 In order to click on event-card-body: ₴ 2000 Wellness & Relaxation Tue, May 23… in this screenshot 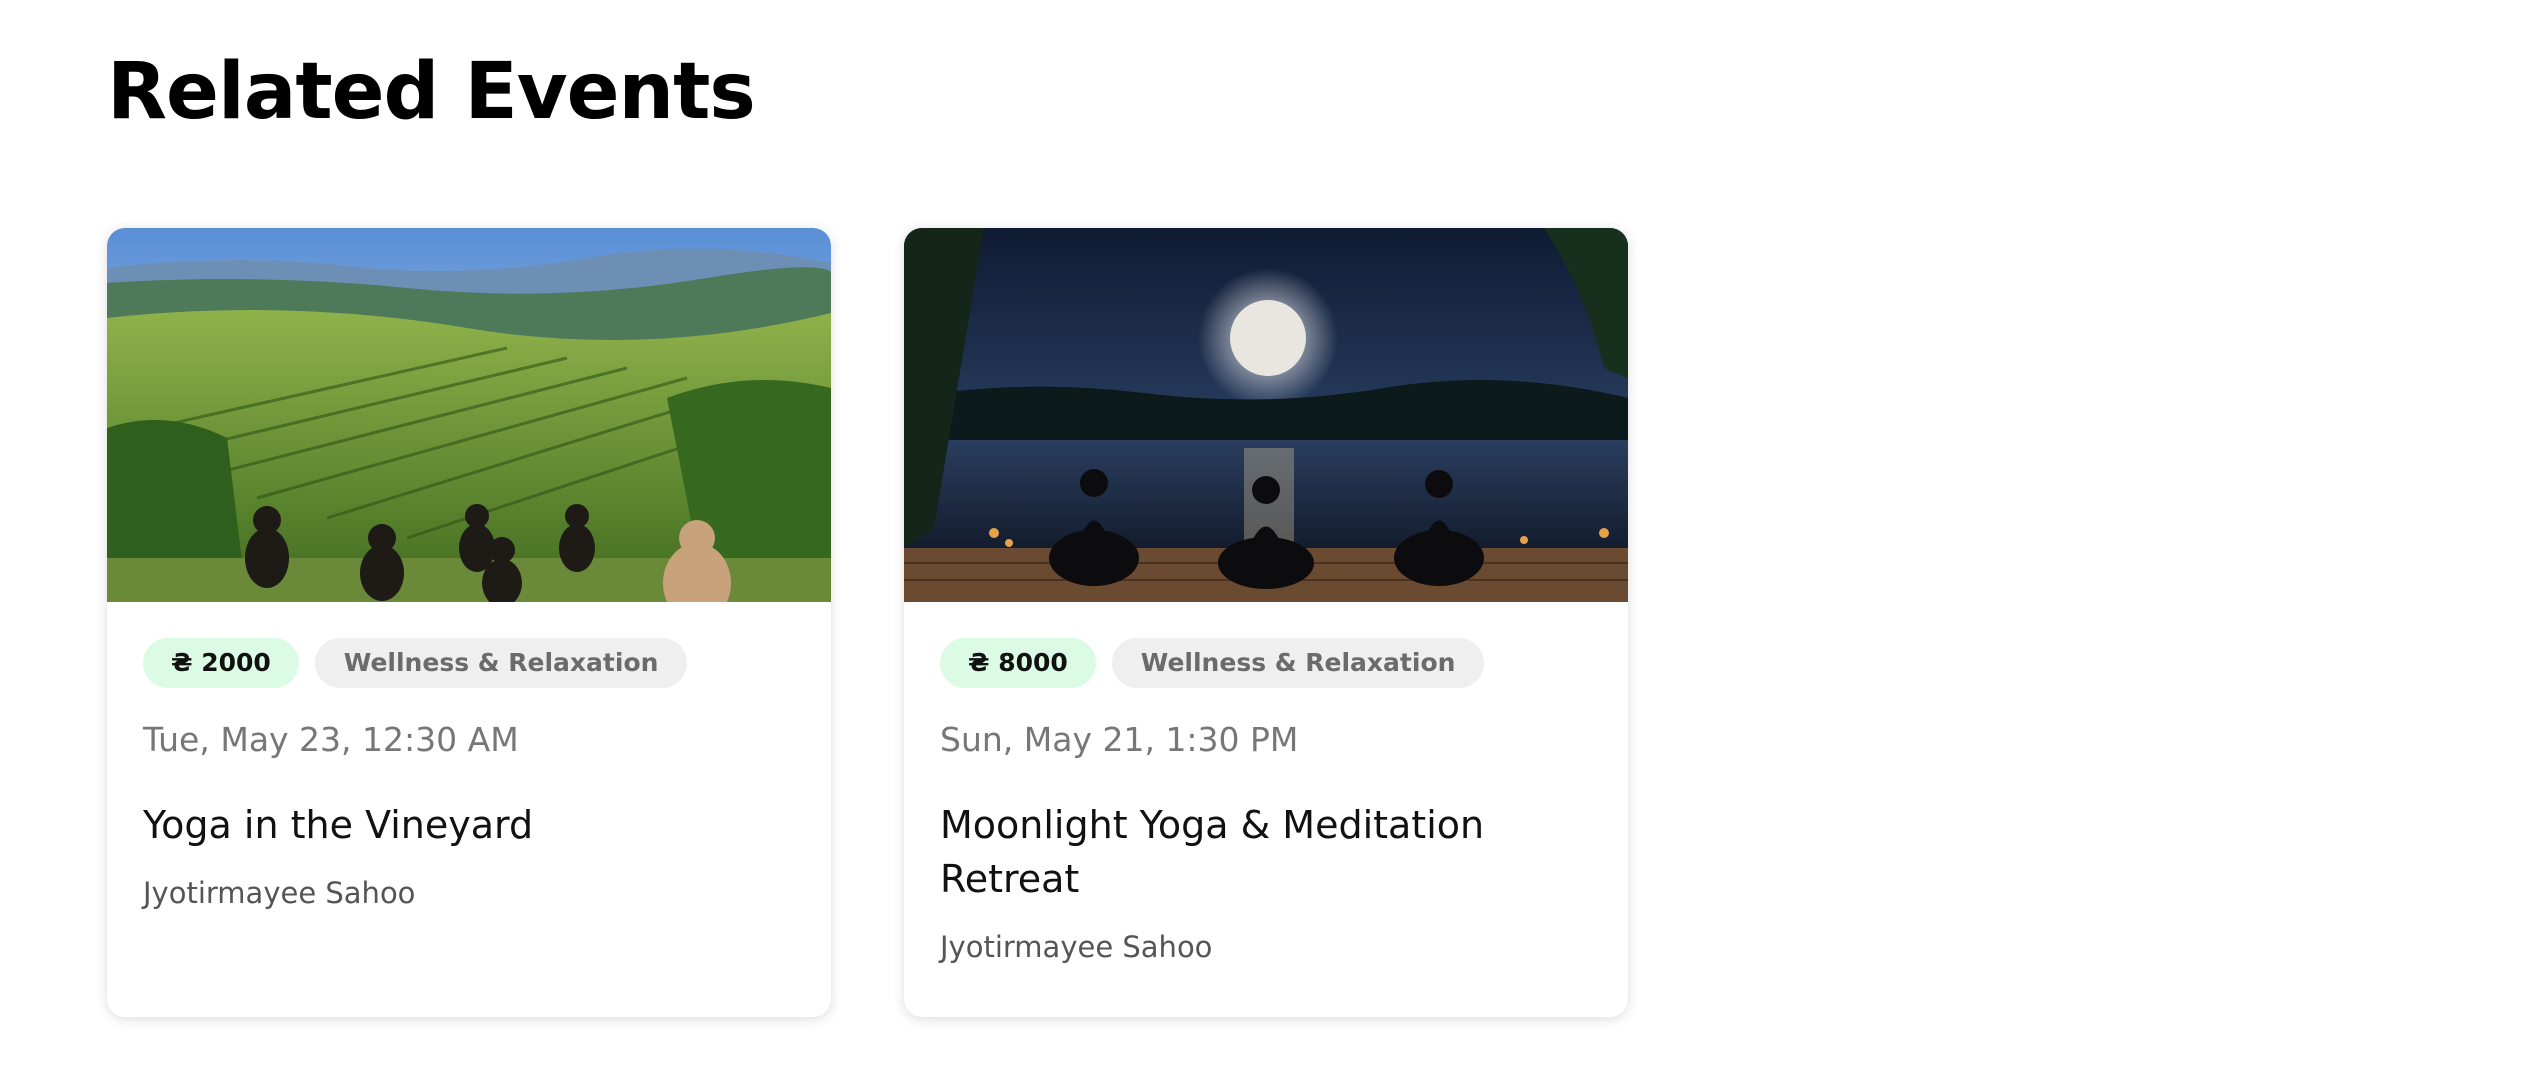, I will do `click(469, 756)`.